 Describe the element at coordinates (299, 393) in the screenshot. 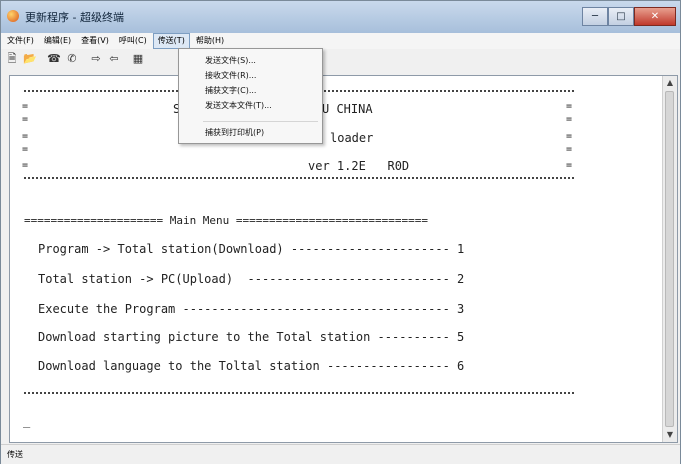

I see `bottom-divider` at that location.